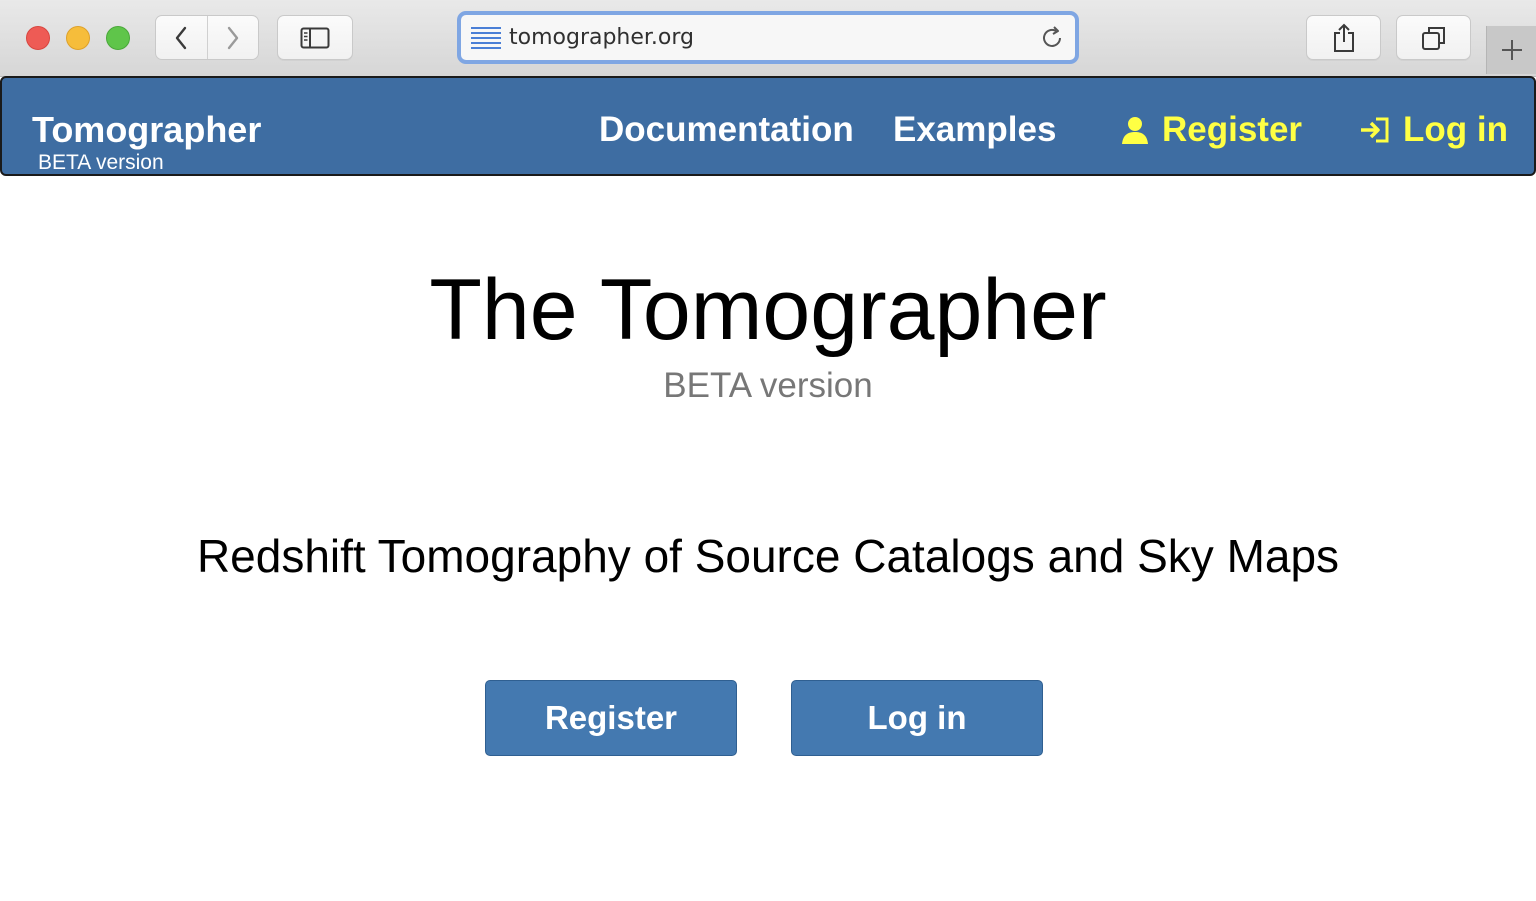 The image size is (1536, 901). What do you see at coordinates (1135, 130) in the screenshot?
I see `user-icon` at bounding box center [1135, 130].